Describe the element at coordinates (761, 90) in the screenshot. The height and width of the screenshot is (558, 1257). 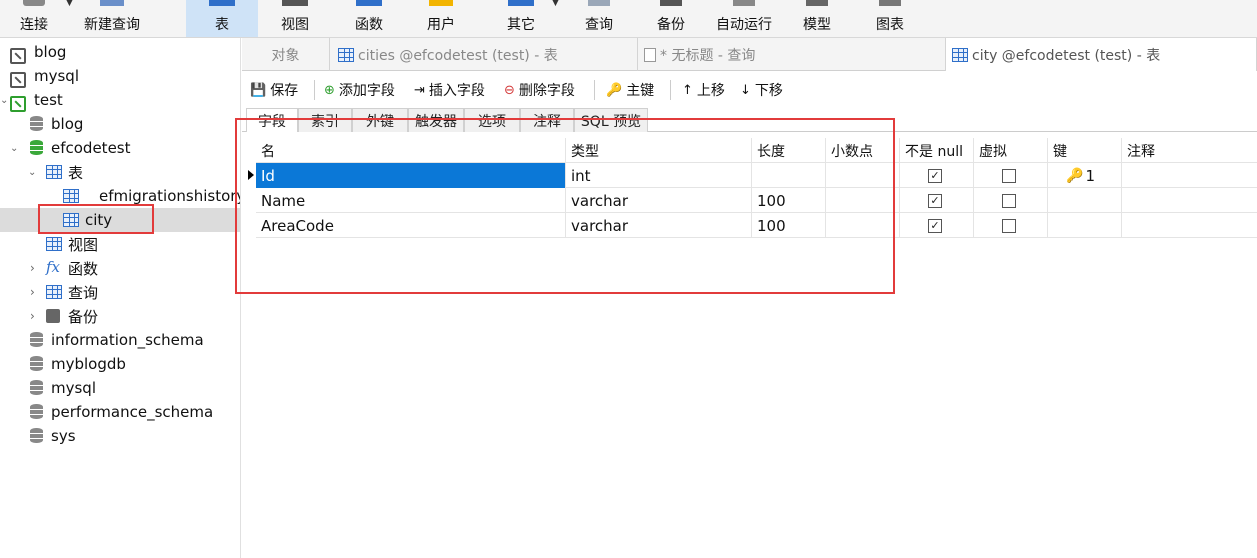
I see `move-down-button: ↓ 下移` at that location.